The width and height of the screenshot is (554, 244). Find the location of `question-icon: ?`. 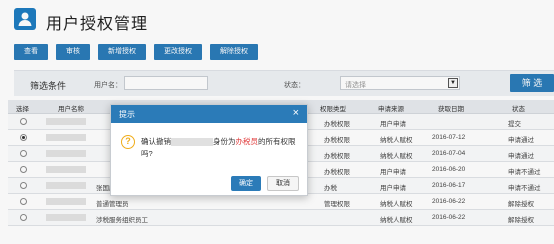

question-icon: ? is located at coordinates (128, 142).